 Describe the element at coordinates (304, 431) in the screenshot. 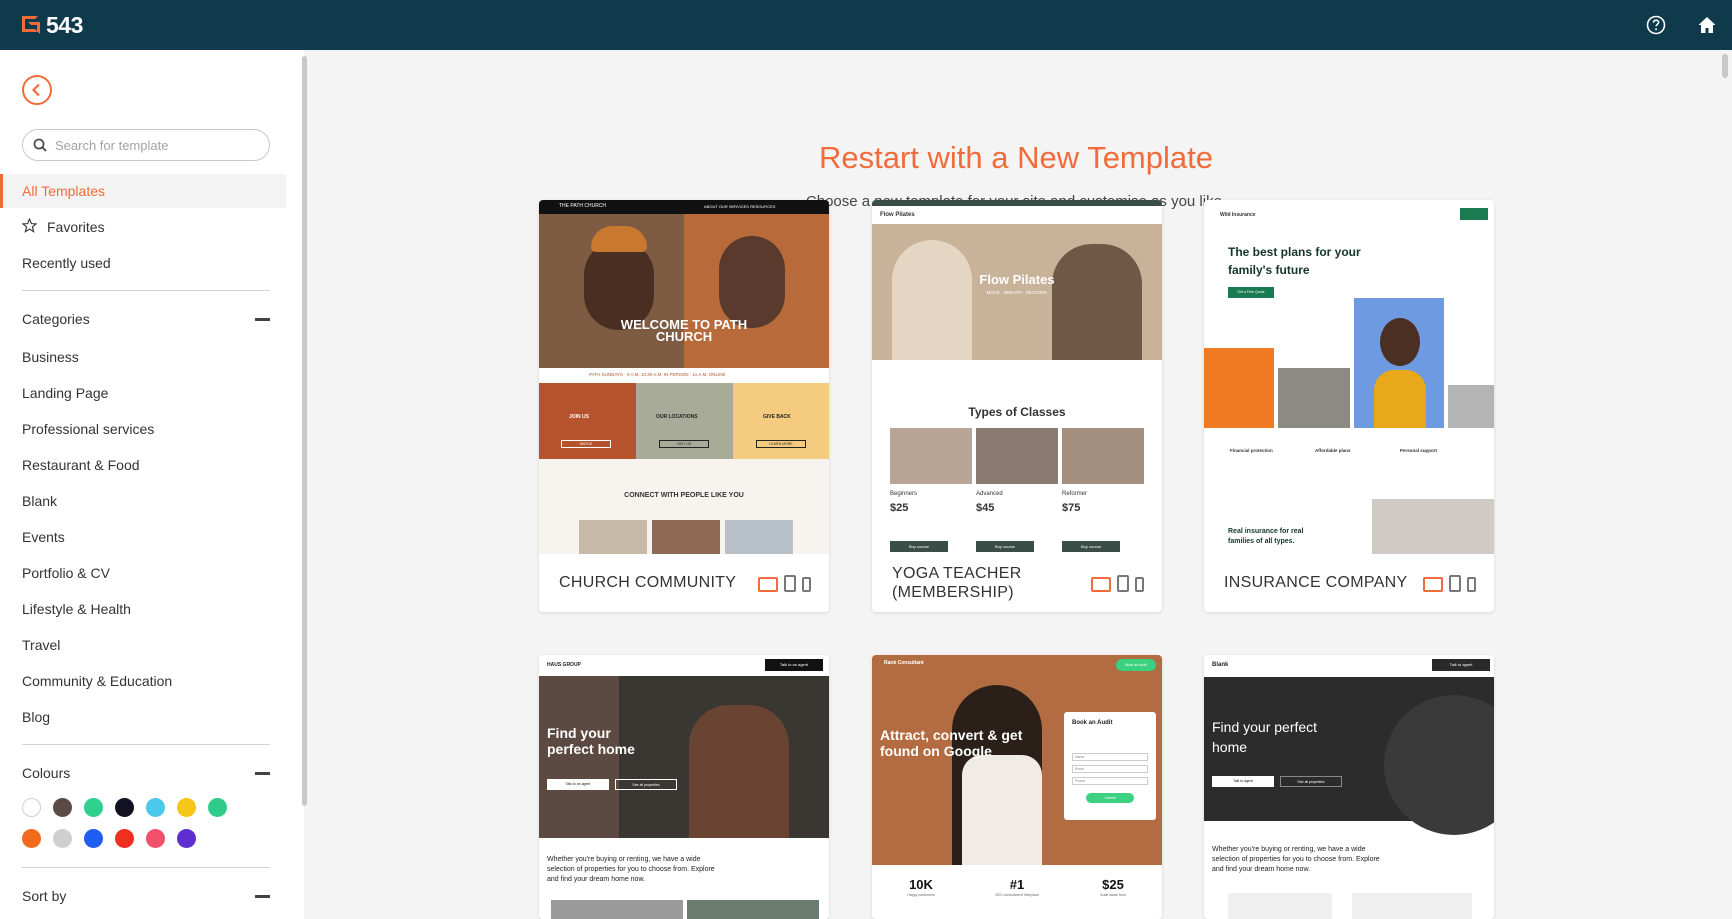

I see `sidebar-scrollbar` at that location.